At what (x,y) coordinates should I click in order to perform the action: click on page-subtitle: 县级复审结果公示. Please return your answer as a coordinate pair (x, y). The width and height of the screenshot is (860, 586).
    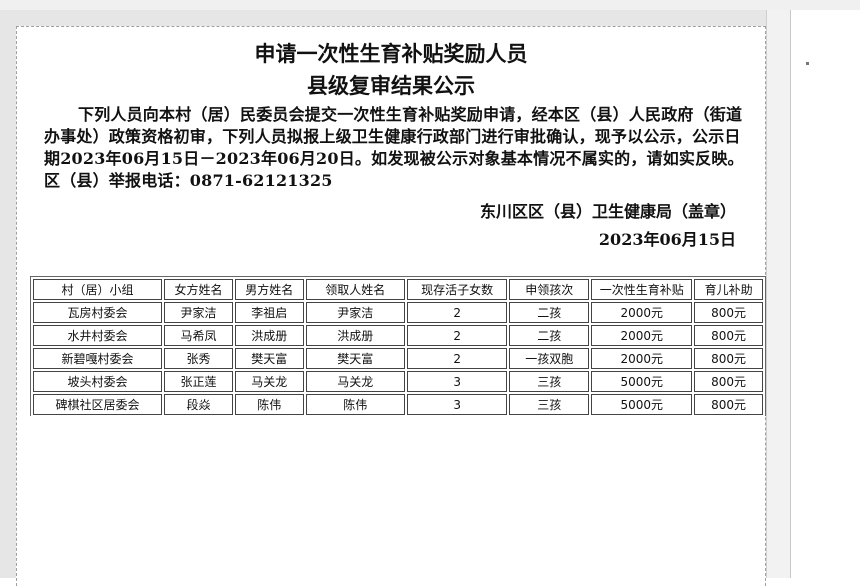
    Looking at the image, I should click on (391, 85).